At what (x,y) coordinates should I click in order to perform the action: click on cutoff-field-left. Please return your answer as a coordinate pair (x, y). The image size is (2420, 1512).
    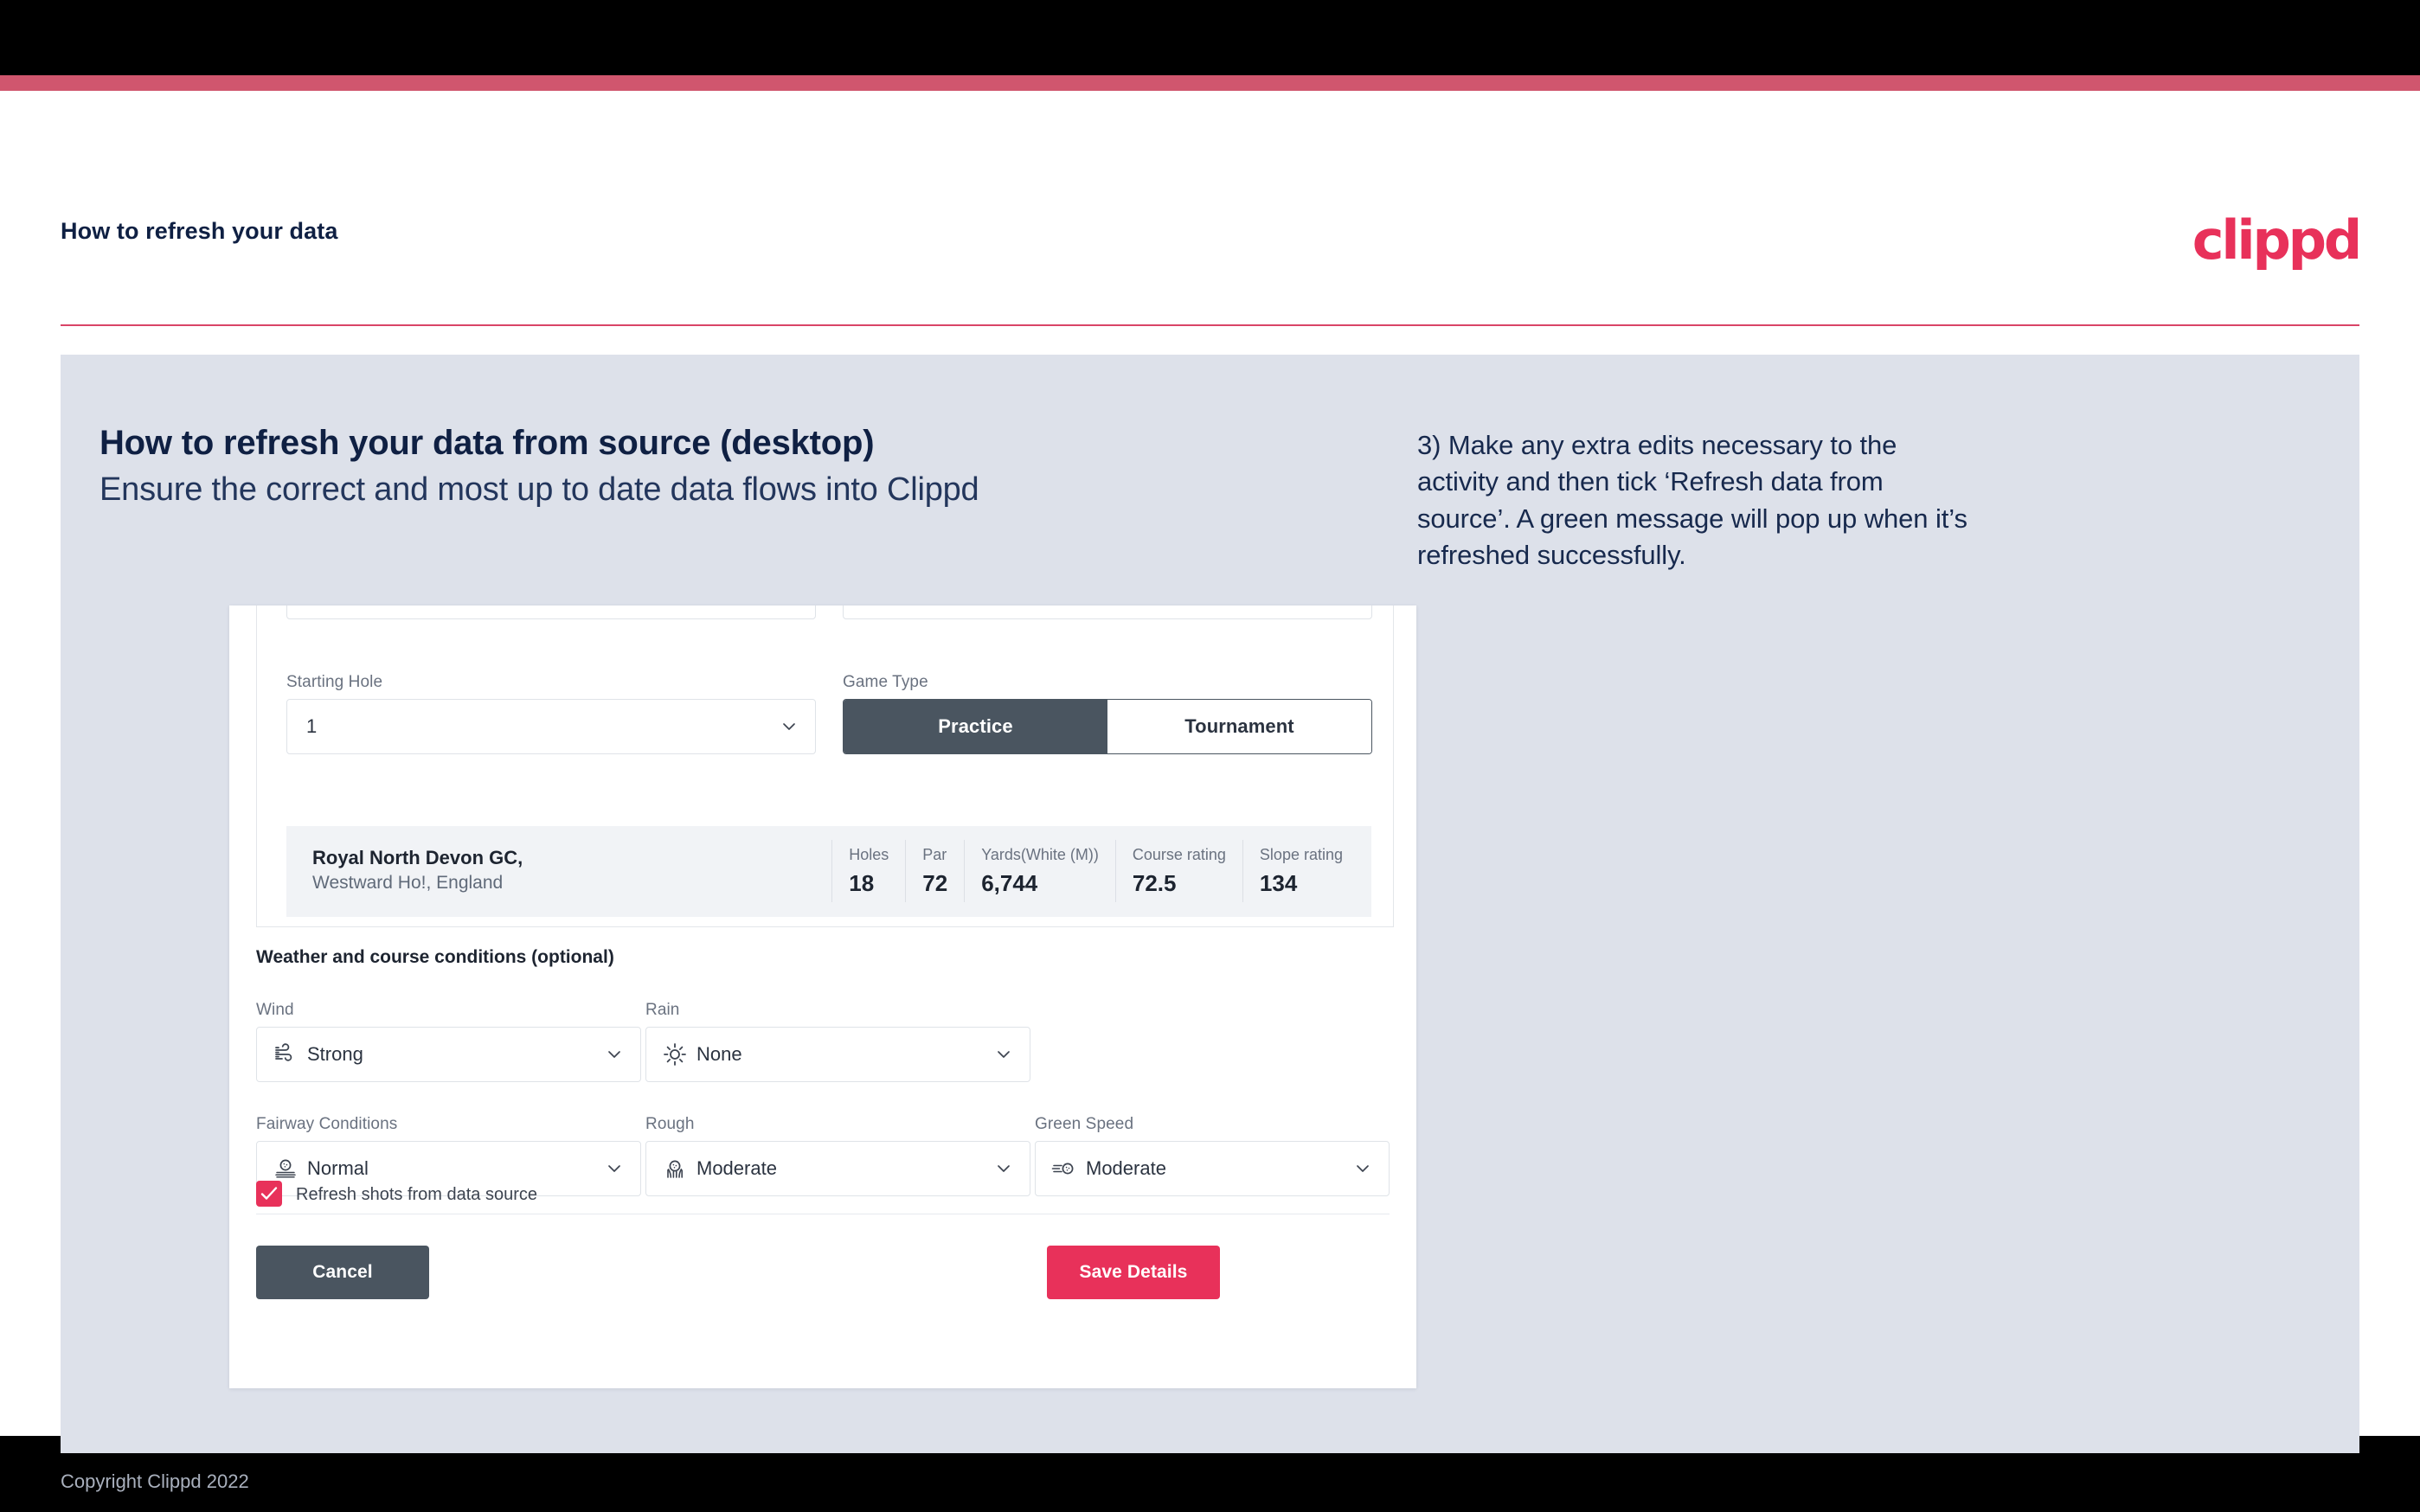
    Looking at the image, I should click on (551, 612).